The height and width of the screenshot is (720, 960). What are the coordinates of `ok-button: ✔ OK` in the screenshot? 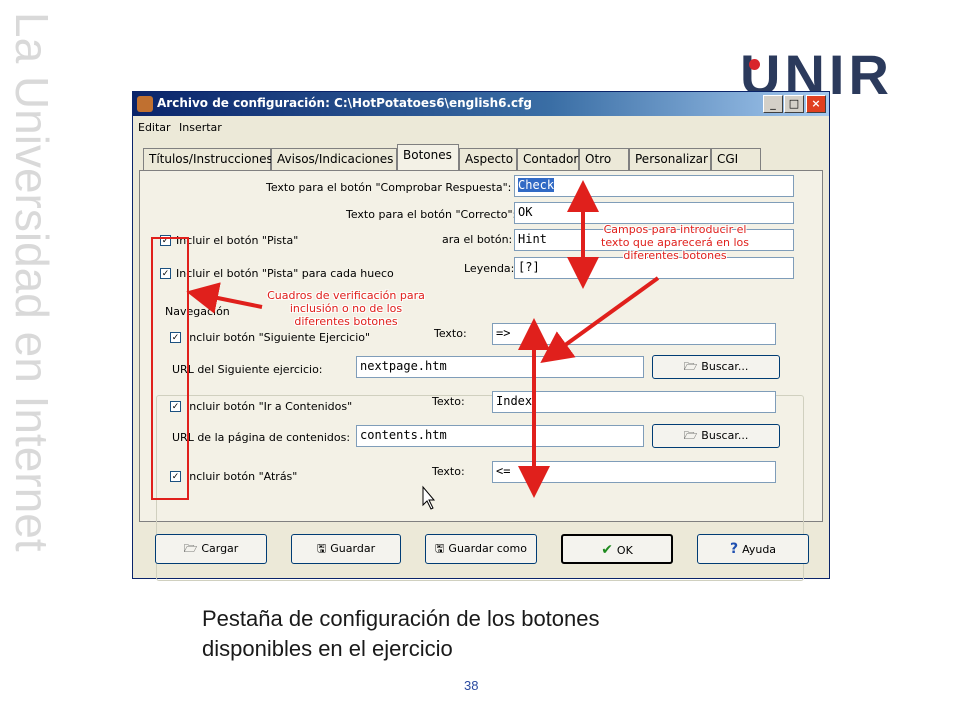 It's located at (617, 549).